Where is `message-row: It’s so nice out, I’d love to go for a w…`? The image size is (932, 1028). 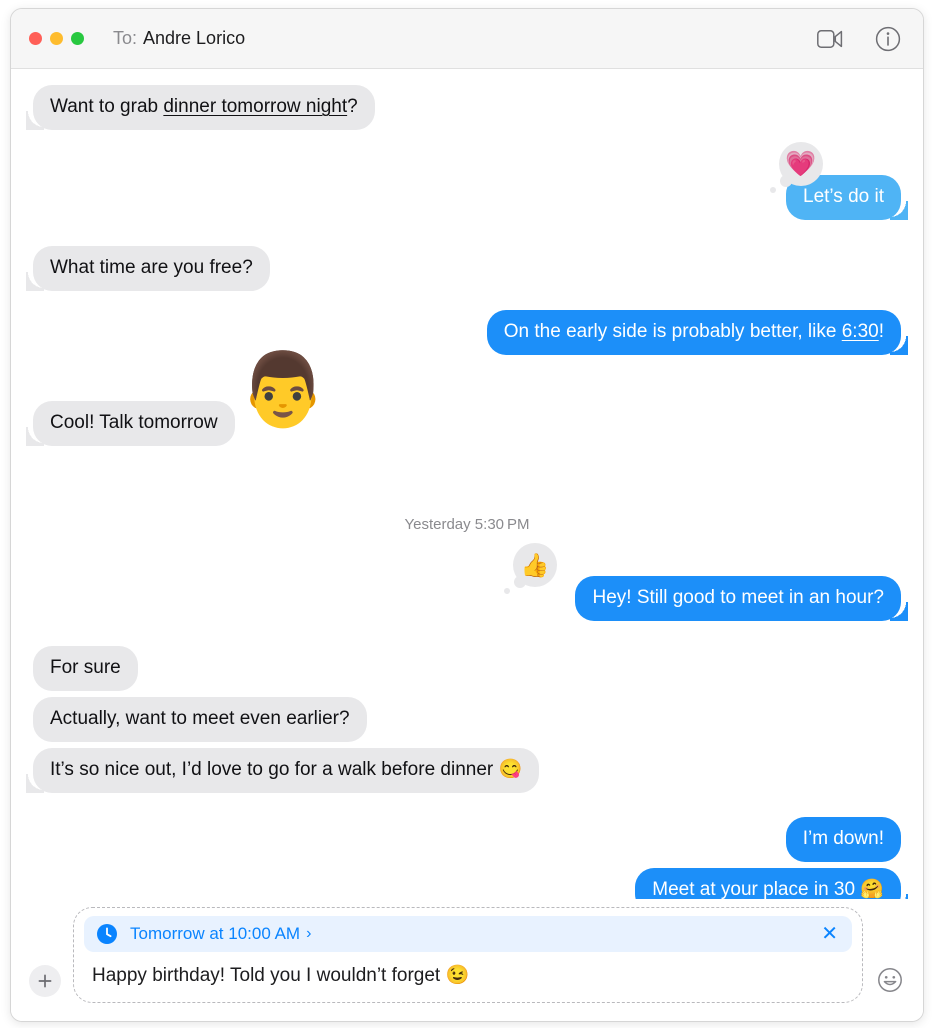
message-row: It’s so nice out, I’d love to go for a w… is located at coordinates (463, 770).